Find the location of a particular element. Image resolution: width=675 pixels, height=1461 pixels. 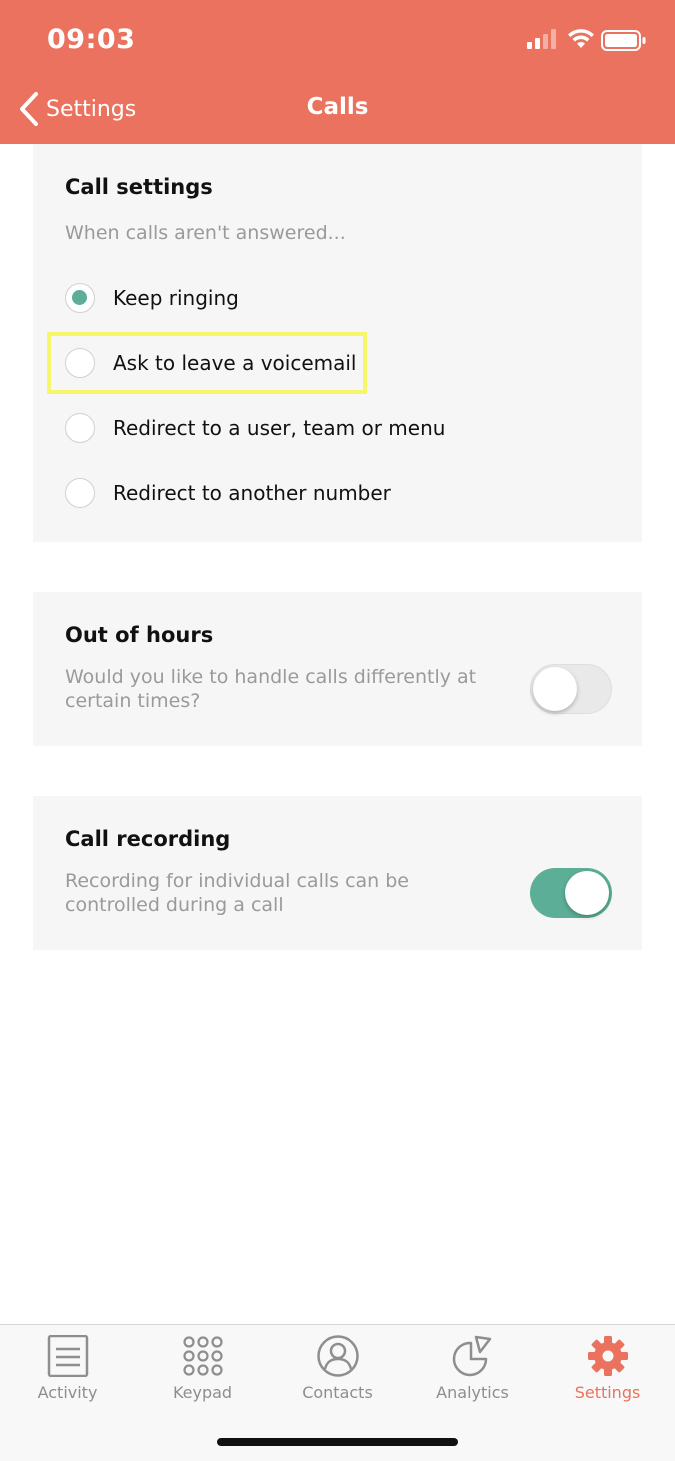

call-settings-title: Call settings is located at coordinates (139, 187).